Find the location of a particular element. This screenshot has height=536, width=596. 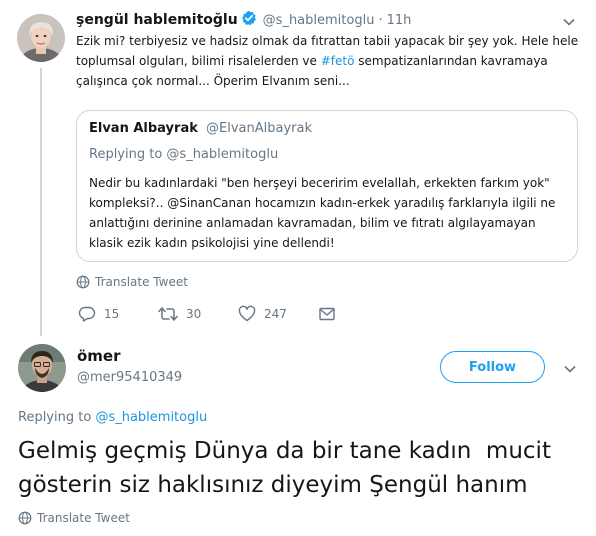

like-count: 247 is located at coordinates (275, 314).